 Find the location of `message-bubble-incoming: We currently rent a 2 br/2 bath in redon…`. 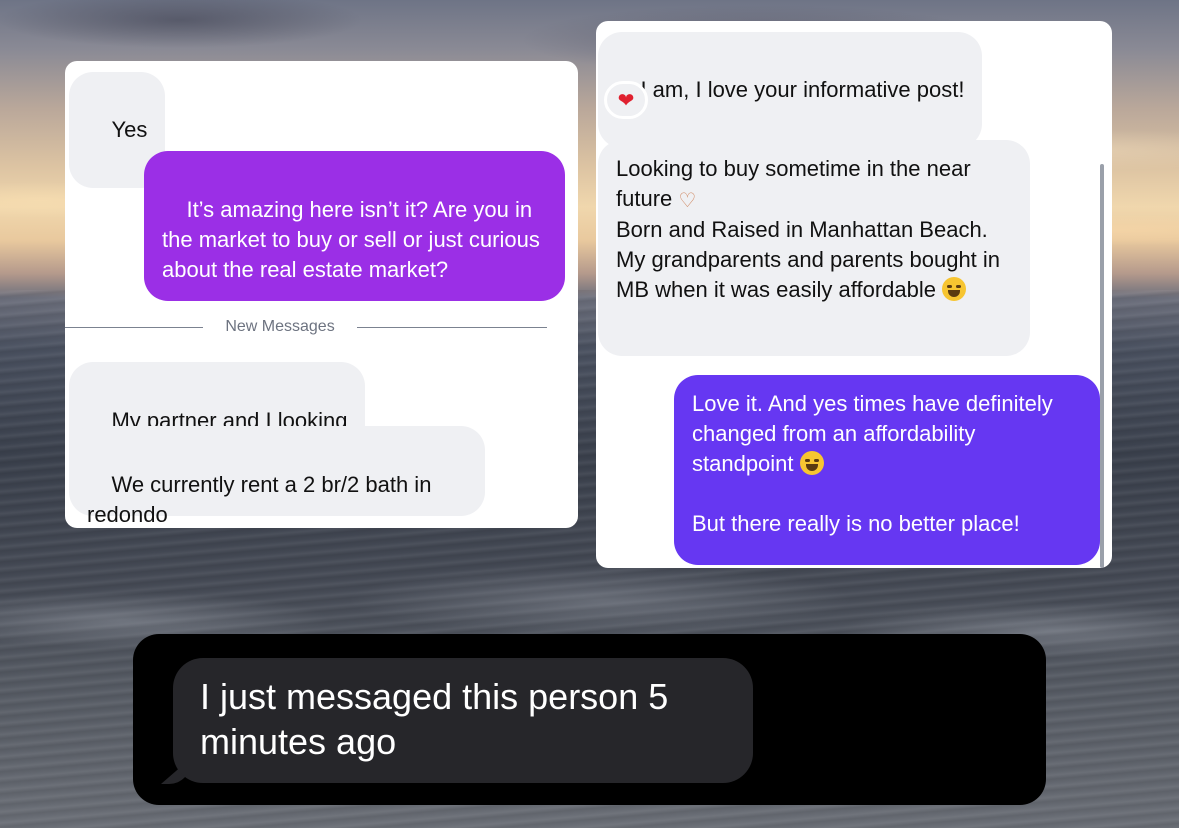

message-bubble-incoming: We currently rent a 2 br/2 bath in redon… is located at coordinates (277, 476).